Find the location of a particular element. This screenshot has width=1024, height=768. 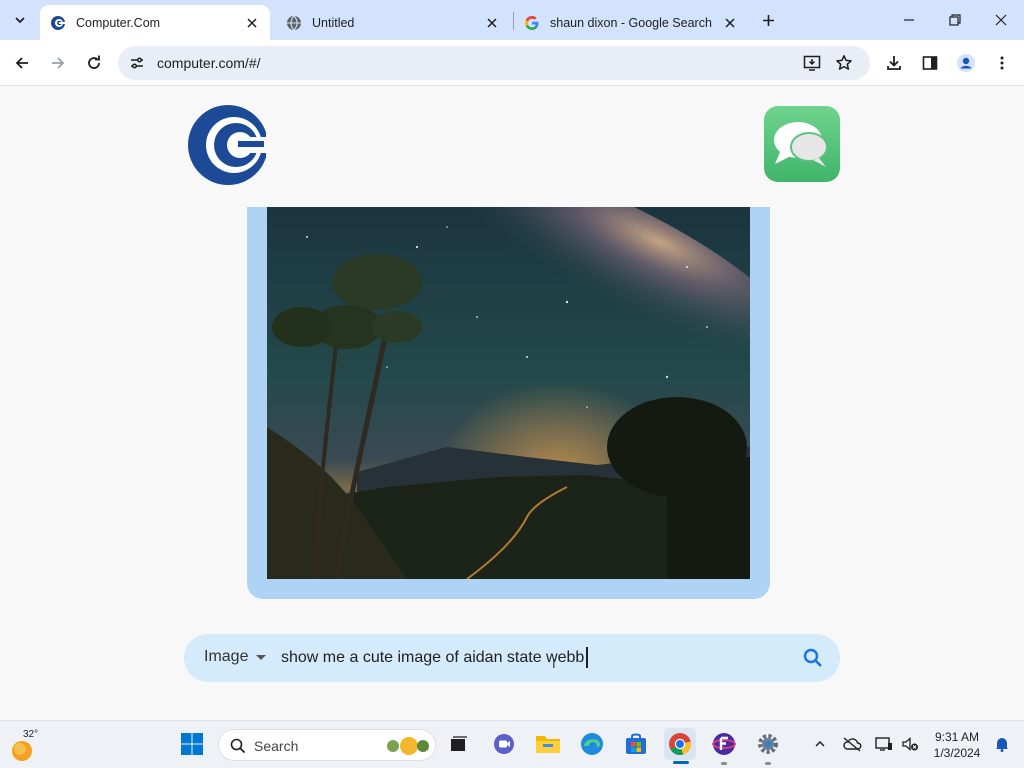

task-view-button is located at coordinates (458, 744).